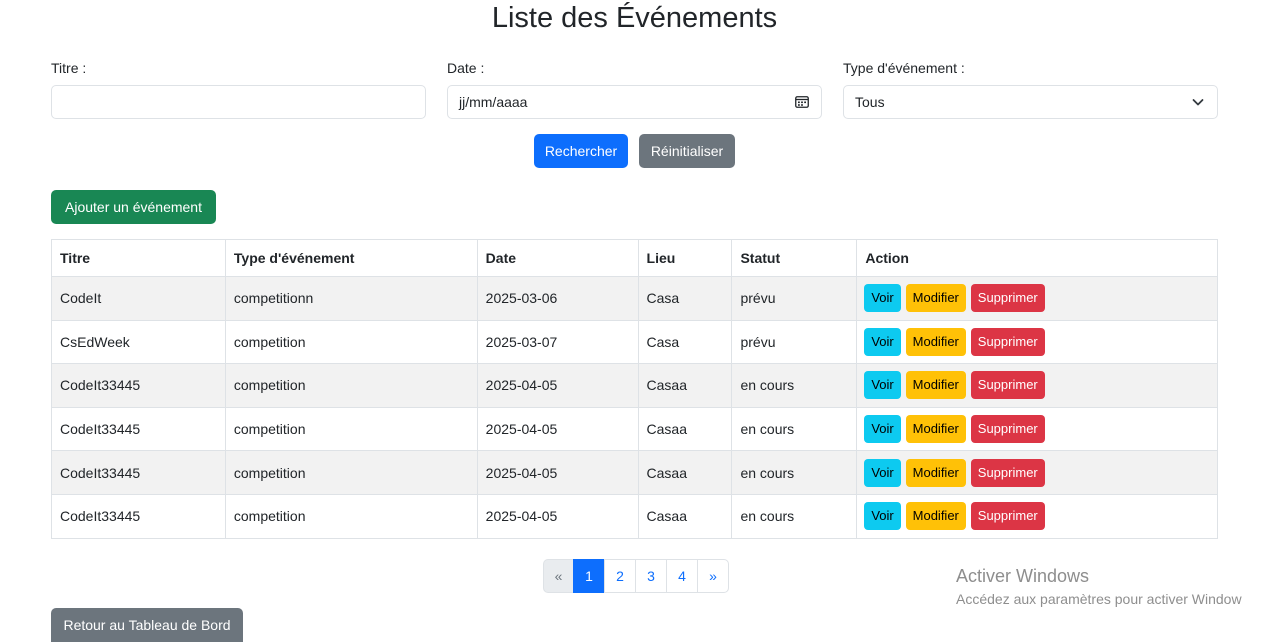 Image resolution: width=1261 pixels, height=642 pixels. What do you see at coordinates (904, 68) in the screenshot?
I see `type-filter-label: Type d'événement :` at bounding box center [904, 68].